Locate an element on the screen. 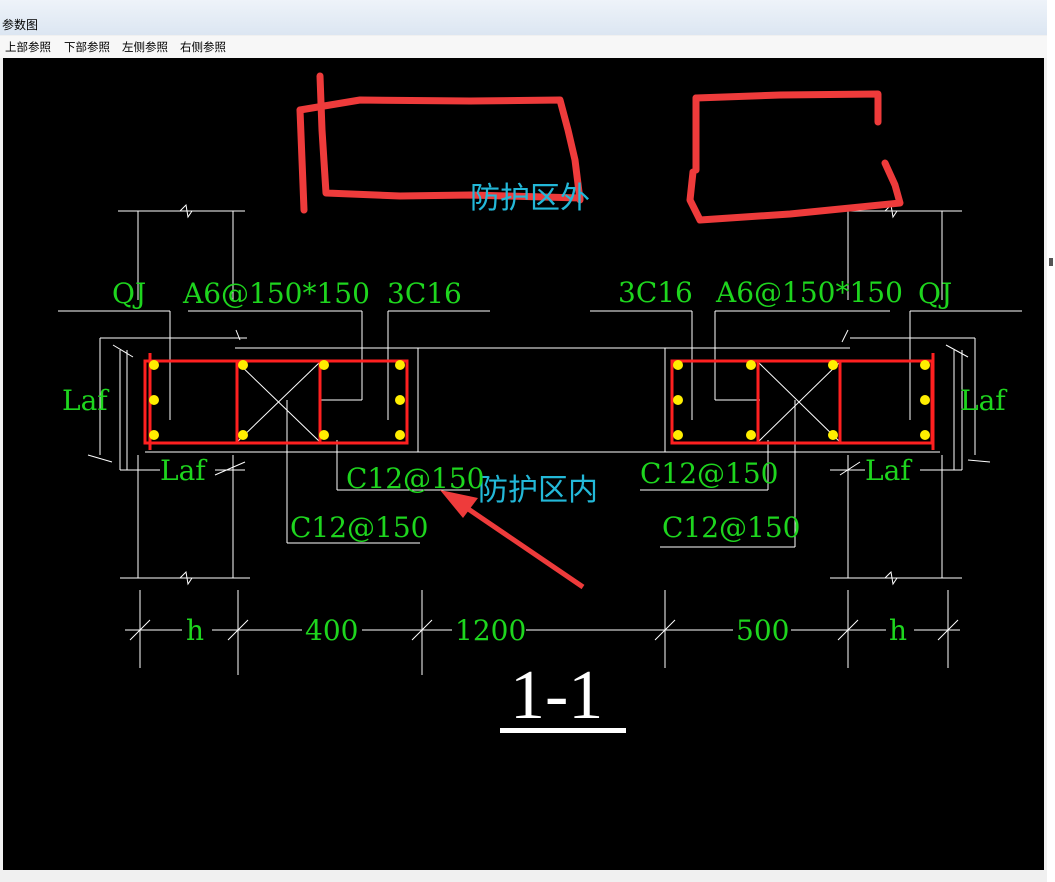 The width and height of the screenshot is (1055, 882). right-tie-upper-label: C12@150 is located at coordinates (709, 473).